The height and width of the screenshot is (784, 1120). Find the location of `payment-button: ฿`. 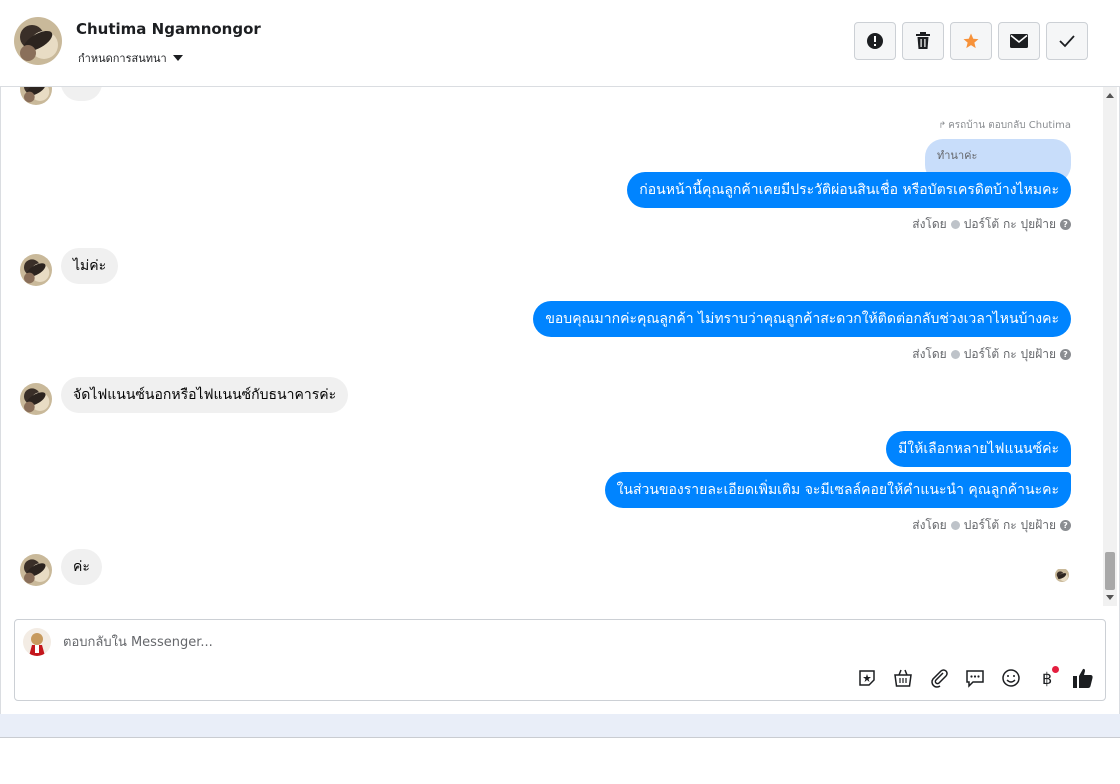

payment-button: ฿ is located at coordinates (1047, 678).